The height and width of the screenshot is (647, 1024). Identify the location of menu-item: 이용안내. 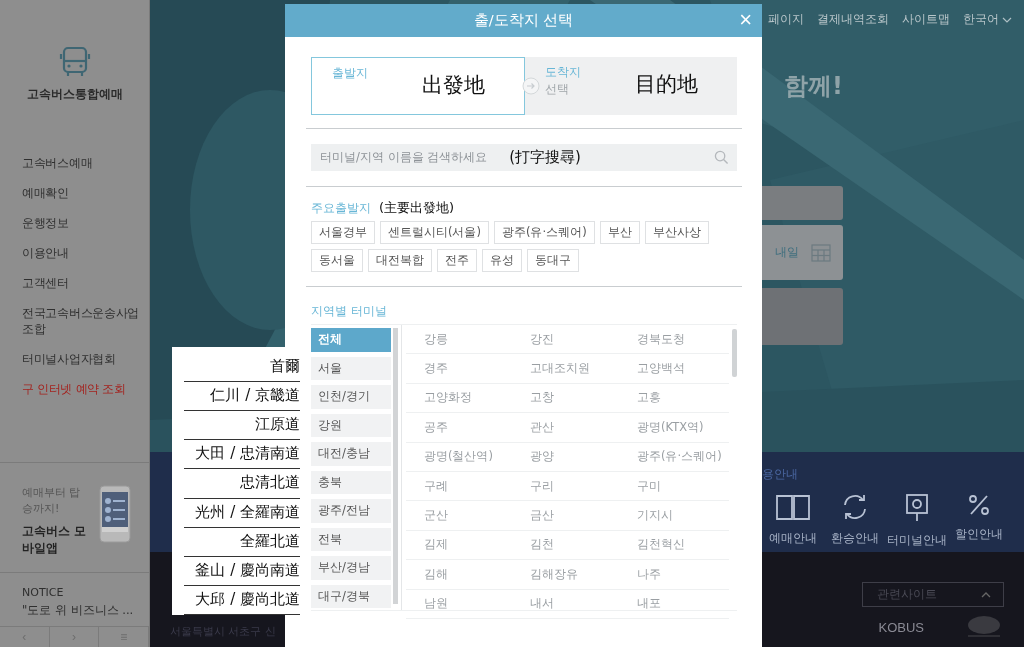
(84, 253).